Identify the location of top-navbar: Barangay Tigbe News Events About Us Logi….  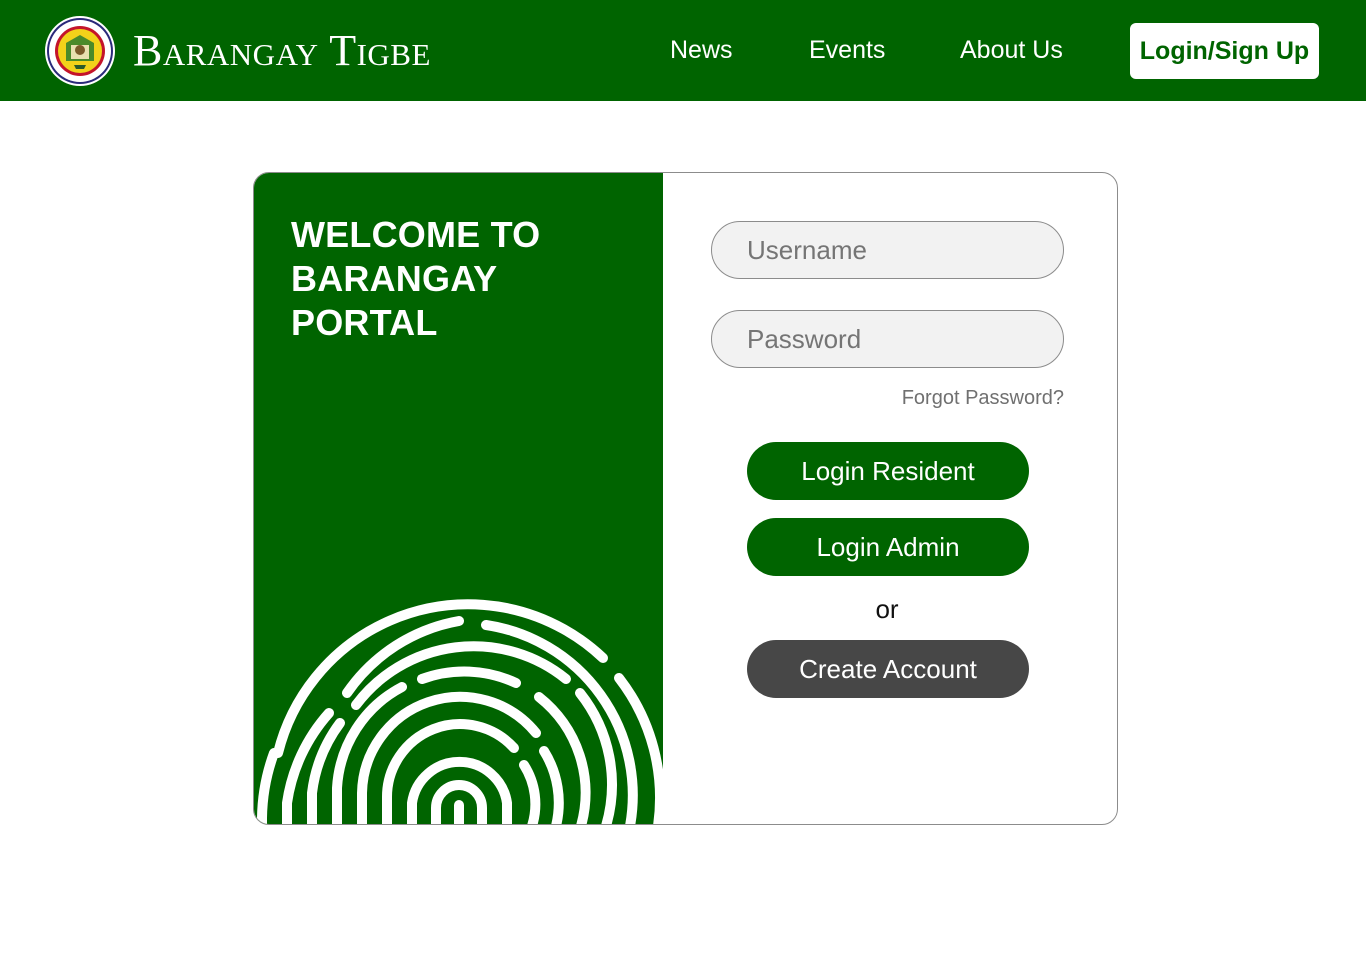
(683, 50).